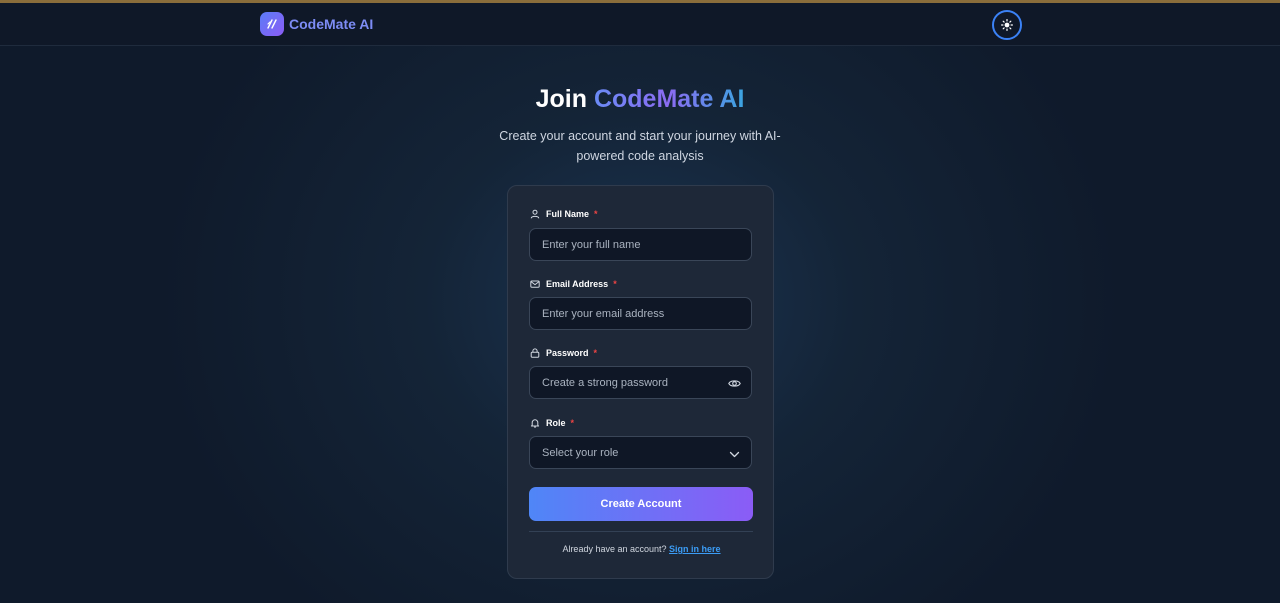 Image resolution: width=1280 pixels, height=603 pixels. What do you see at coordinates (272, 24) in the screenshot?
I see `codemate-logo-icon` at bounding box center [272, 24].